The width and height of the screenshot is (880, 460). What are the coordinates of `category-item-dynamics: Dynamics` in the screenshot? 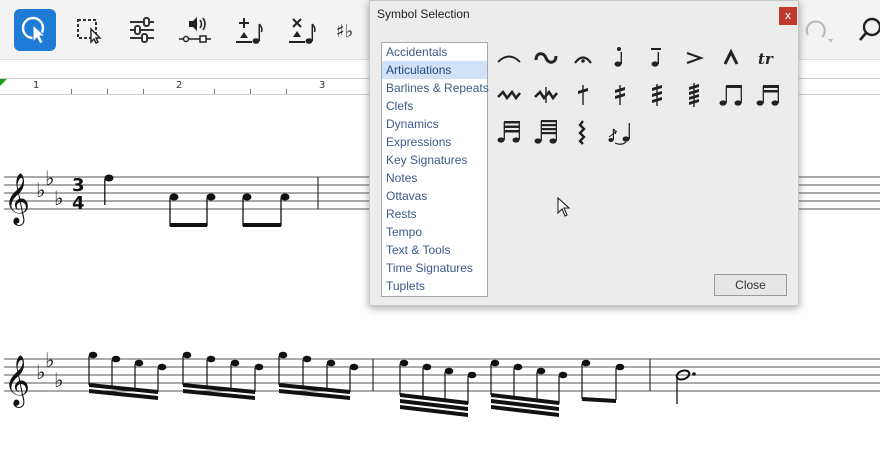 It's located at (434, 124).